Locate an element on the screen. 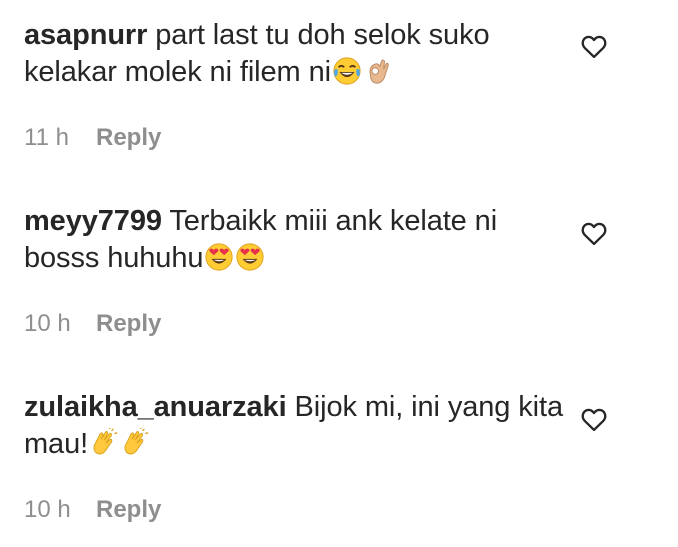 The height and width of the screenshot is (547, 678). comment-meta: 11 h Reply is located at coordinates (92, 138).